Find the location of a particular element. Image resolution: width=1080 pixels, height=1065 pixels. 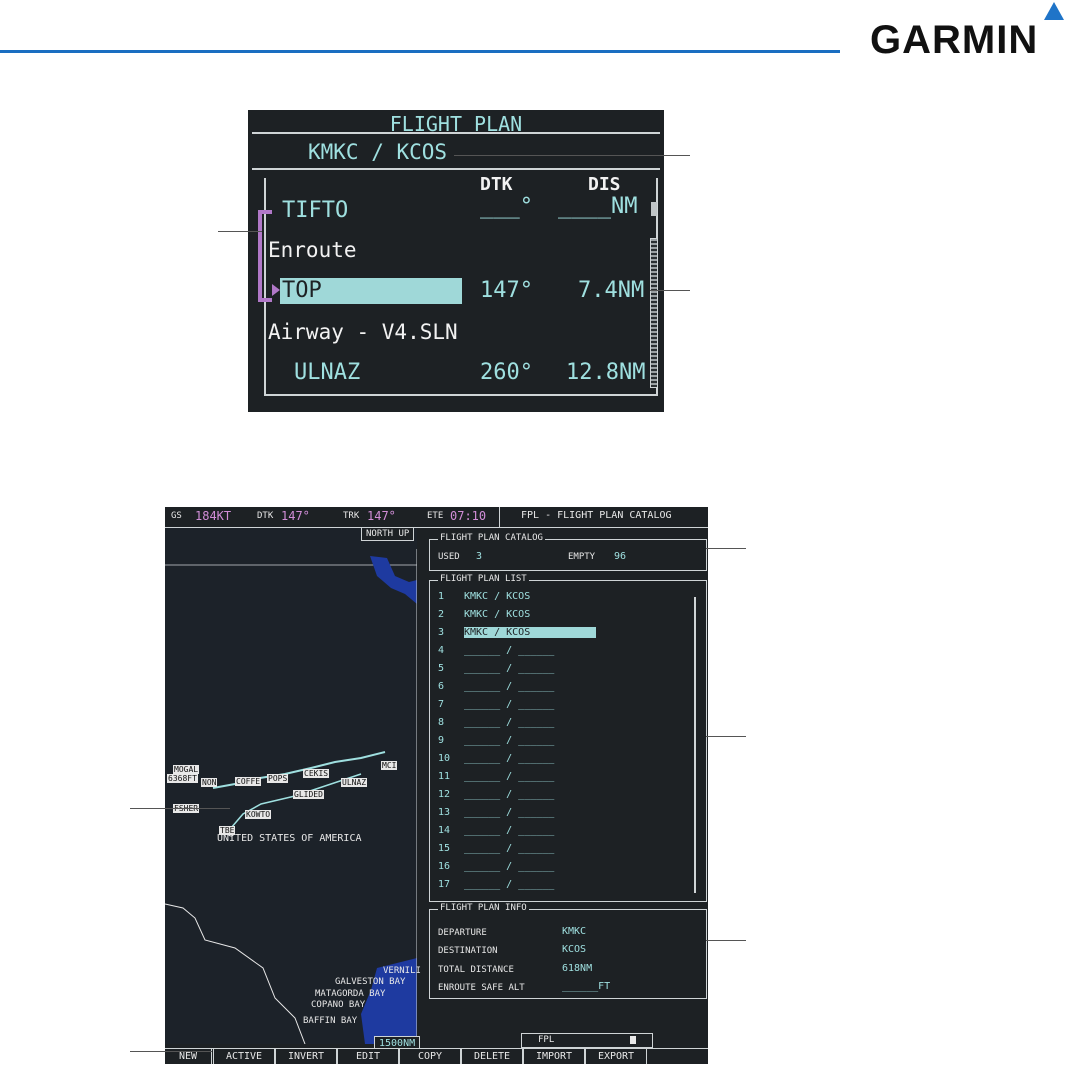

list-item-num: 9 is located at coordinates (441, 740).